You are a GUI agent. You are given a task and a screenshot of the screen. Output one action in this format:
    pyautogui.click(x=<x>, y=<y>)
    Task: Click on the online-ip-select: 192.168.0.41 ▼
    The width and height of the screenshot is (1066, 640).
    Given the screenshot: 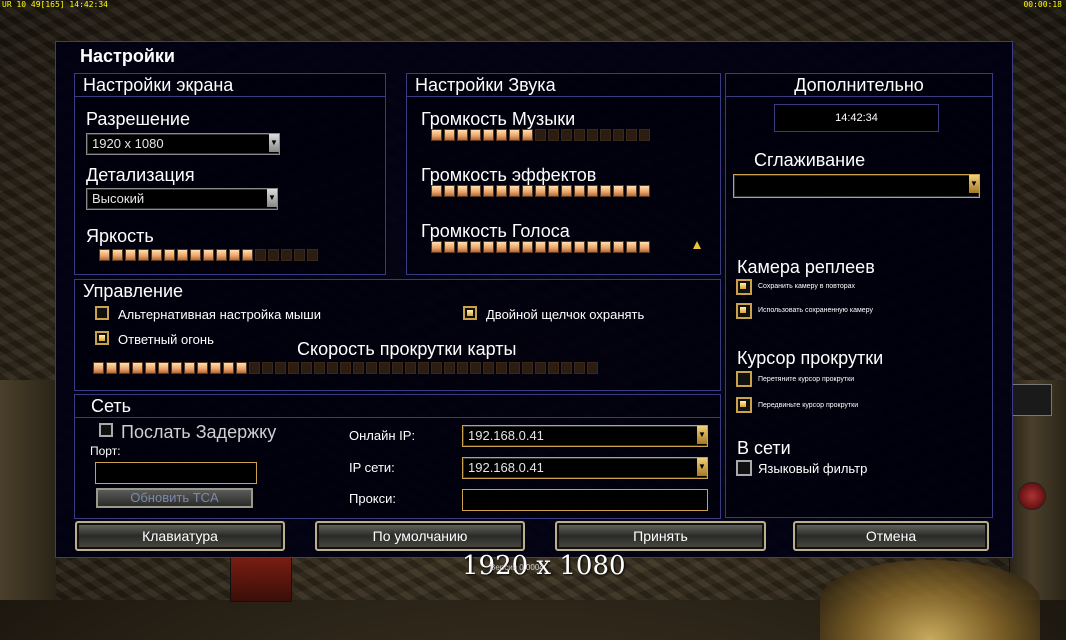 What is the action you would take?
    pyautogui.click(x=585, y=436)
    